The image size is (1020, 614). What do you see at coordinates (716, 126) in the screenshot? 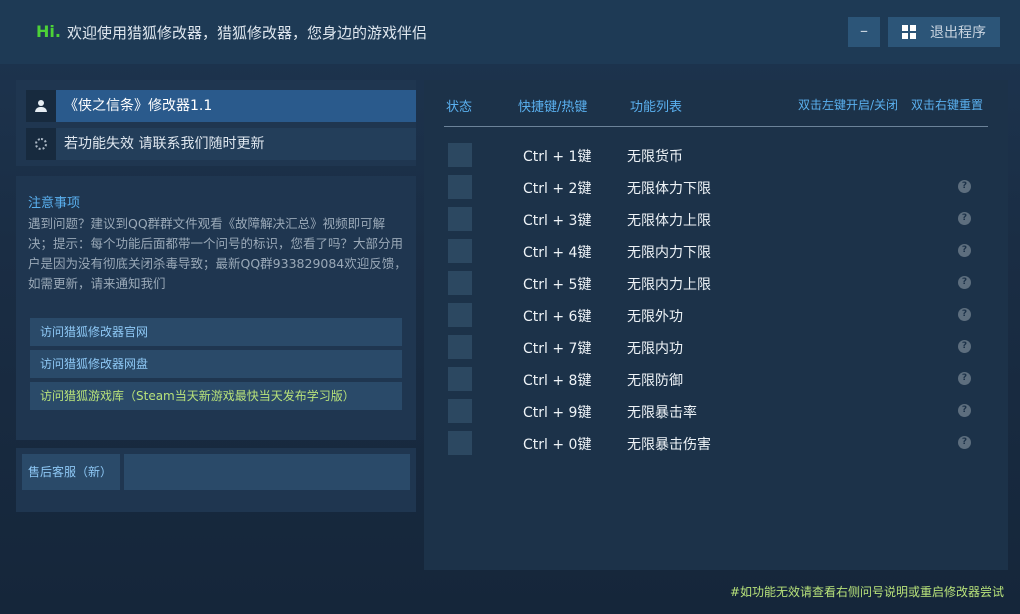
I see `header-divider` at bounding box center [716, 126].